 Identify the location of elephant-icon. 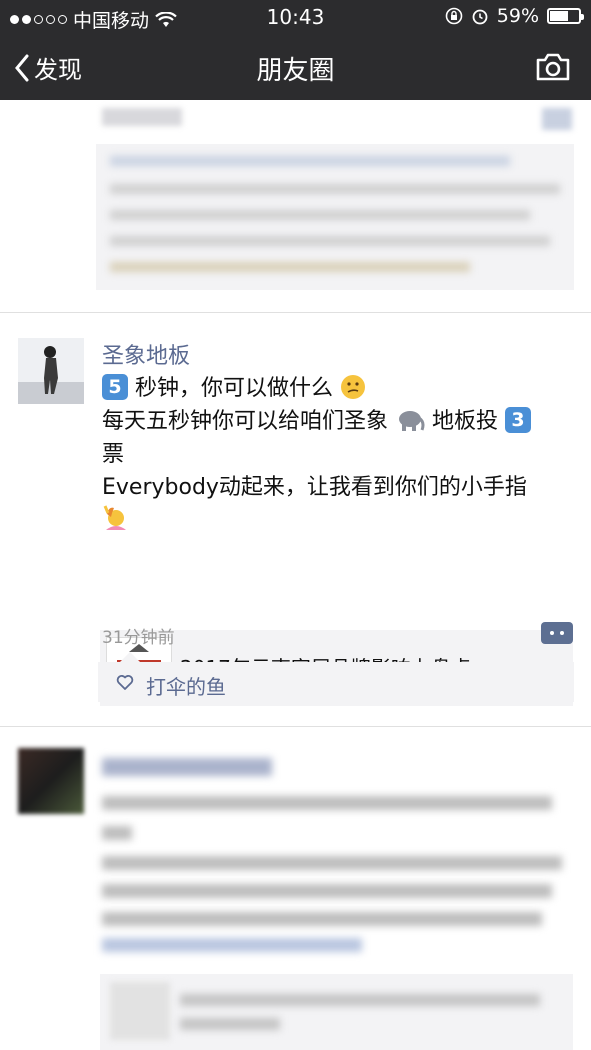
(412, 421).